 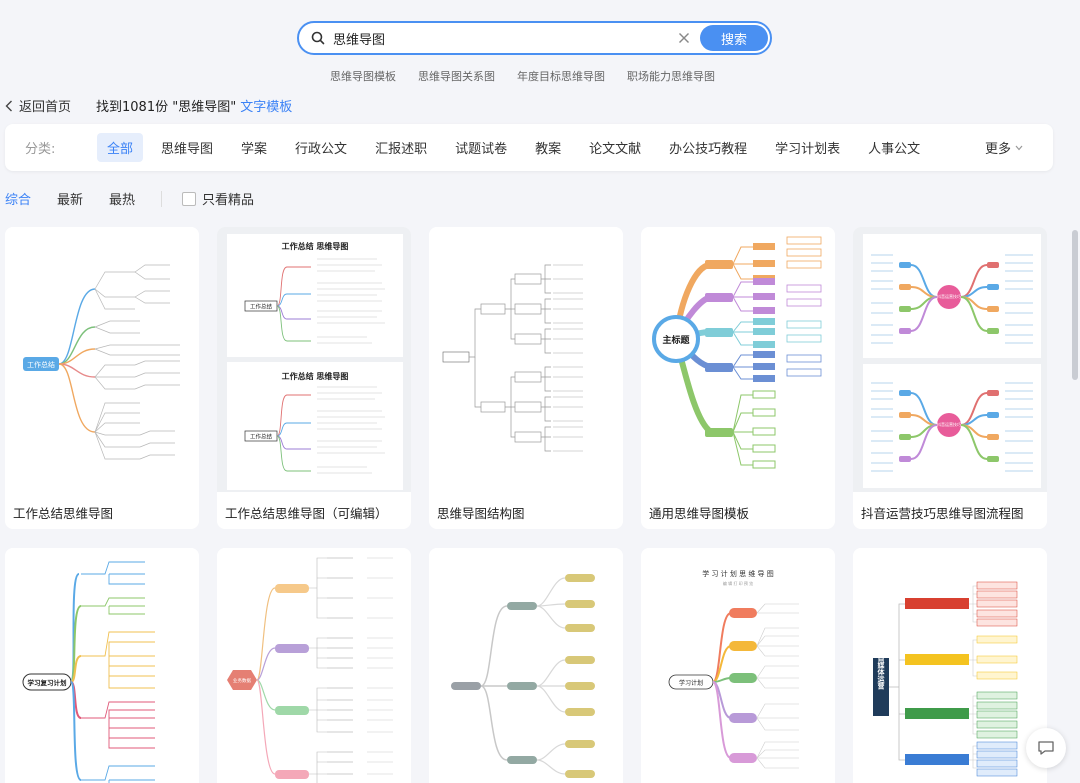 I want to click on category-hr-doc: 人事公文, so click(x=894, y=147).